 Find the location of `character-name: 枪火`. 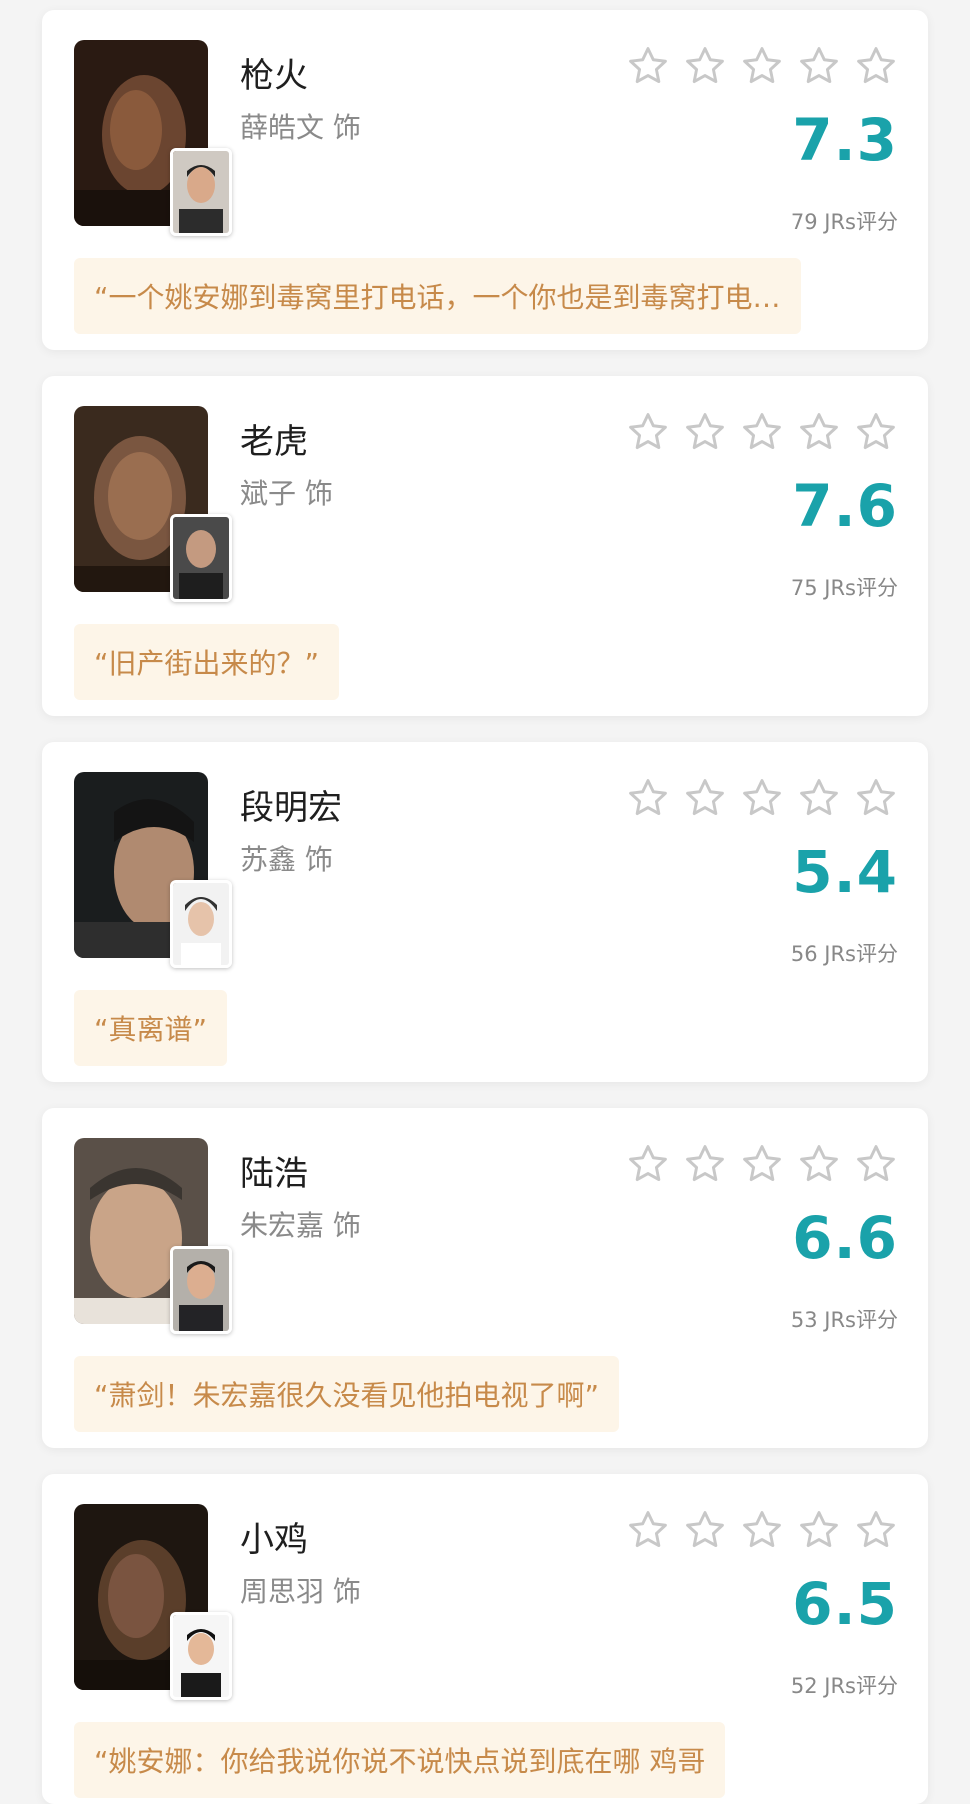

character-name: 枪火 is located at coordinates (274, 76).